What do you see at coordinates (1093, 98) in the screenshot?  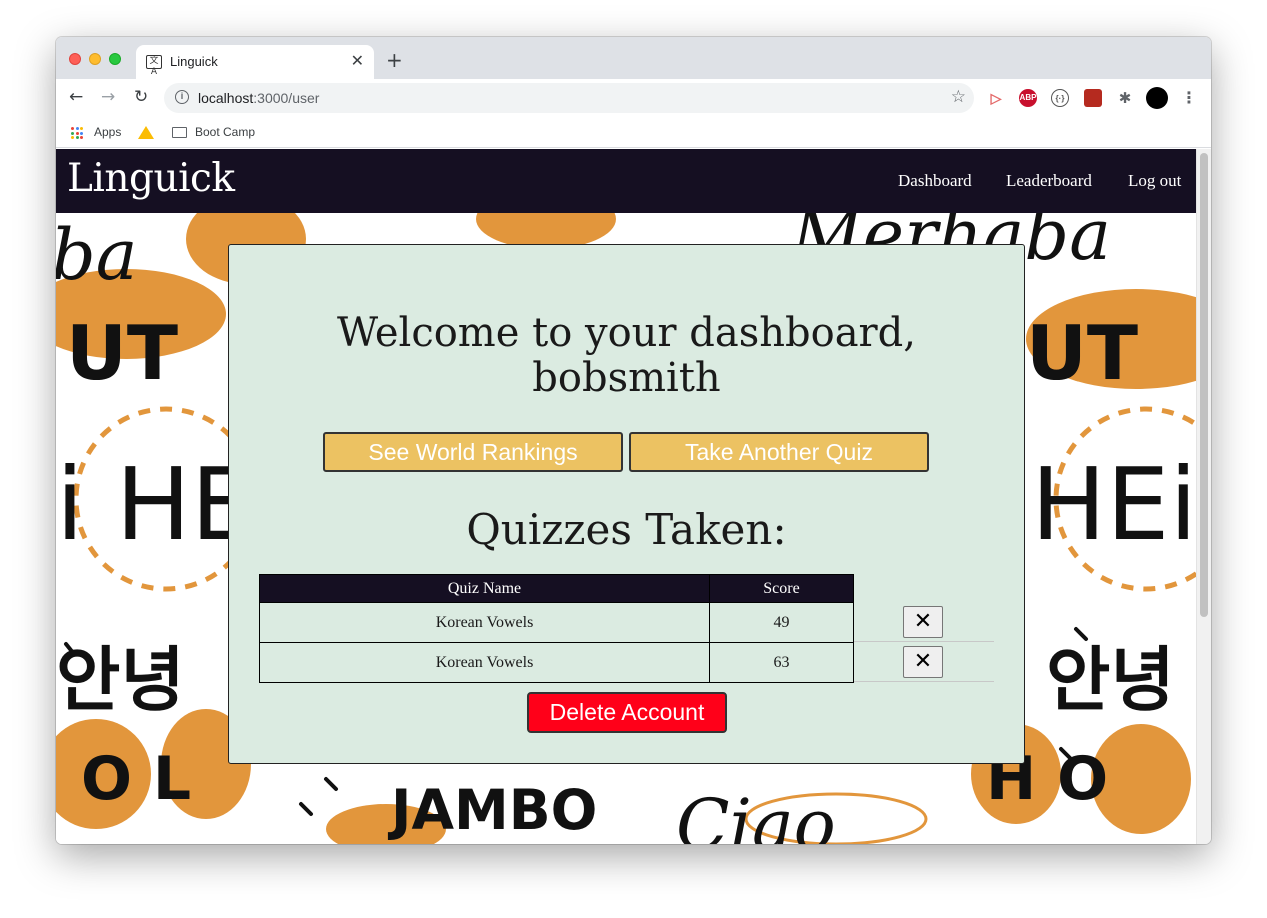 I see `picture-extension-icon` at bounding box center [1093, 98].